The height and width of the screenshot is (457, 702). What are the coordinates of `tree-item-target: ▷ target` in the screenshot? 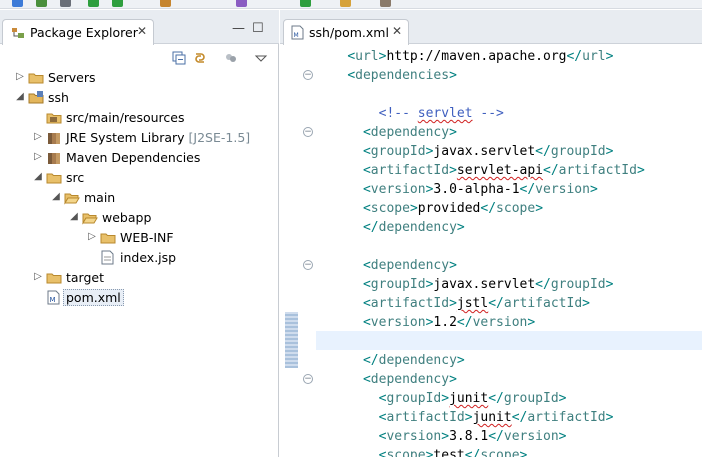 It's located at (139, 277).